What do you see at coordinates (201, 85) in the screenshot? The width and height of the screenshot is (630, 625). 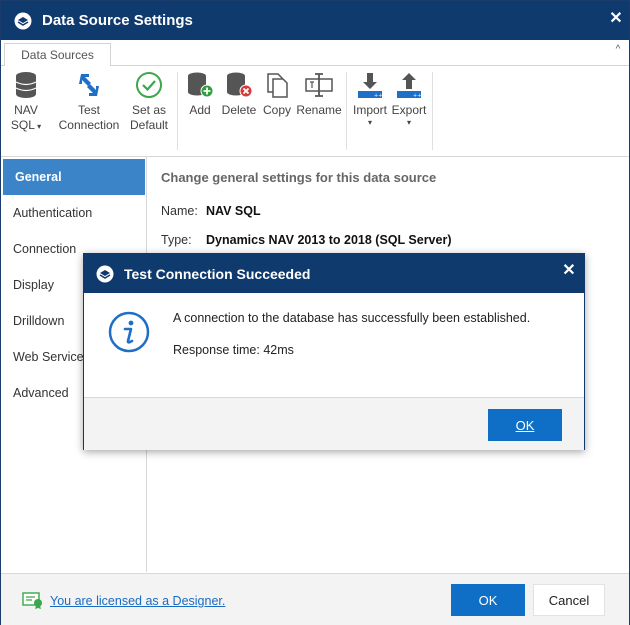 I see `add-database-icon` at bounding box center [201, 85].